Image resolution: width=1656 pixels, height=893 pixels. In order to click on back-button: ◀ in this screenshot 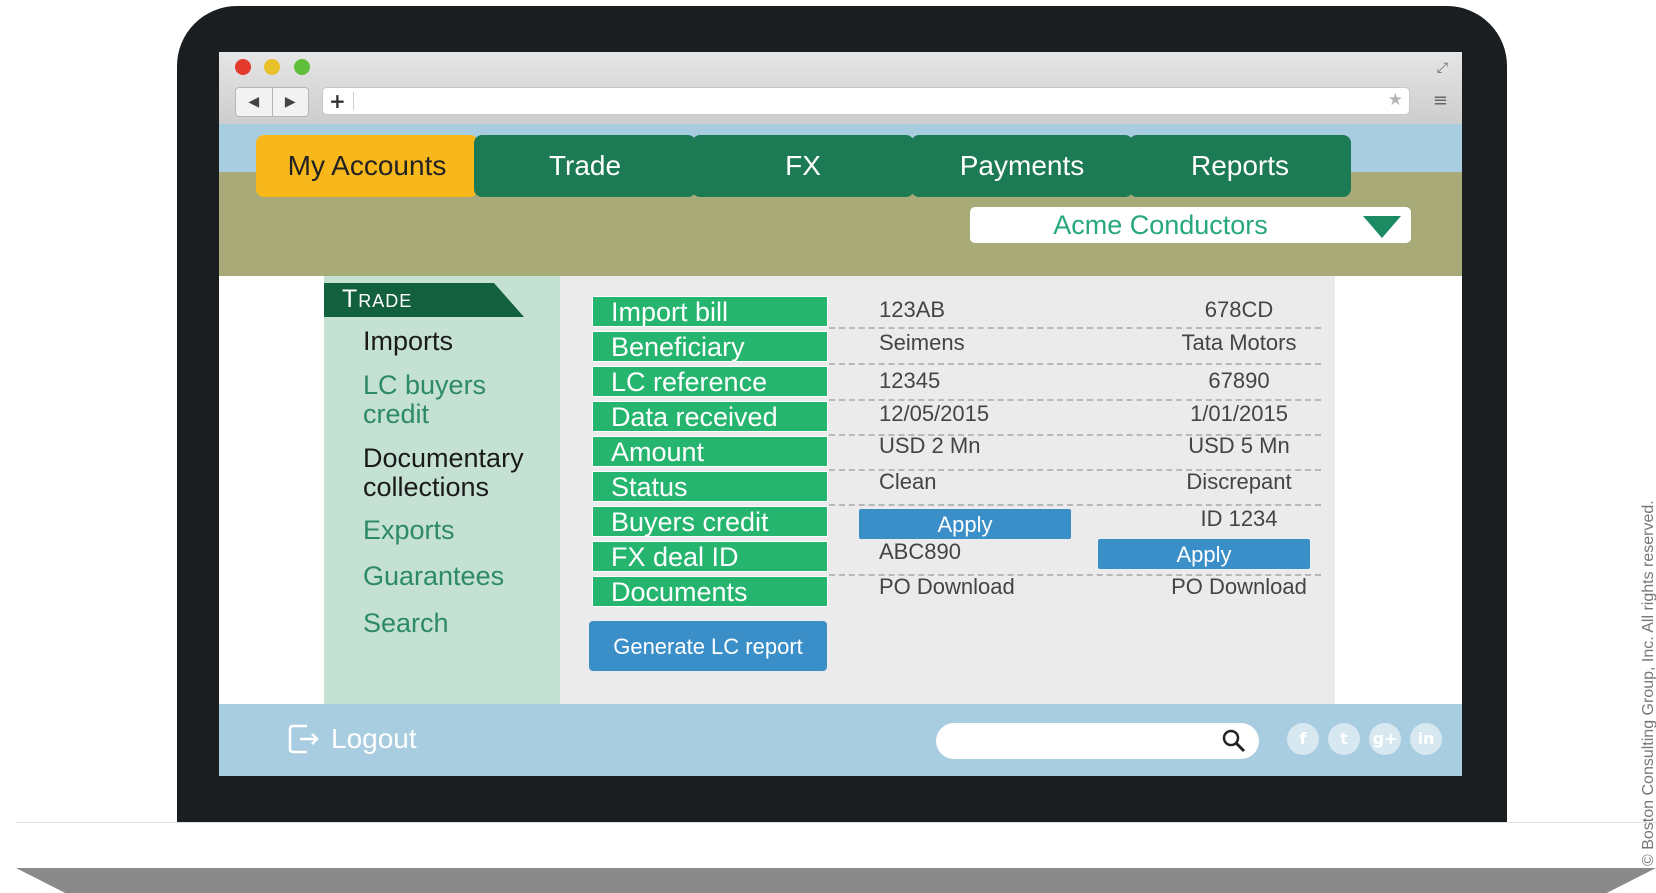, I will do `click(254, 102)`.